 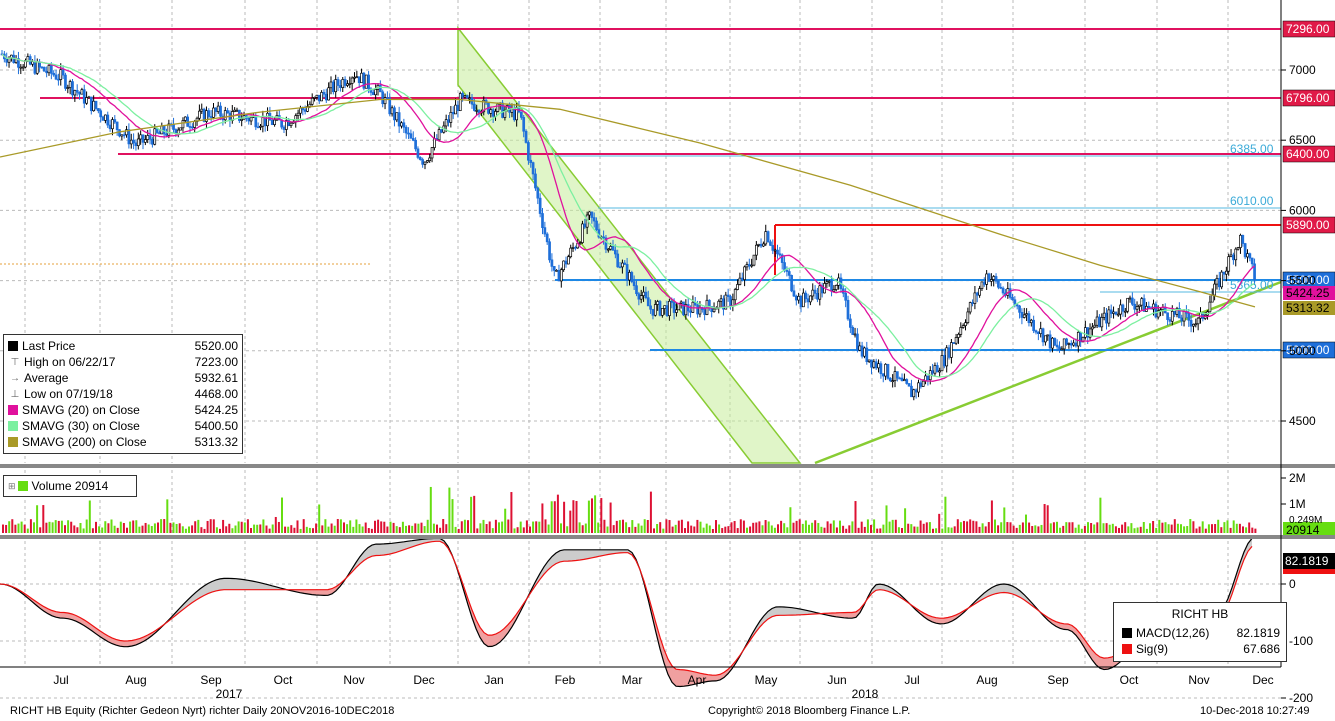 I want to click on fib-label: 6010.00, so click(x=1252, y=201).